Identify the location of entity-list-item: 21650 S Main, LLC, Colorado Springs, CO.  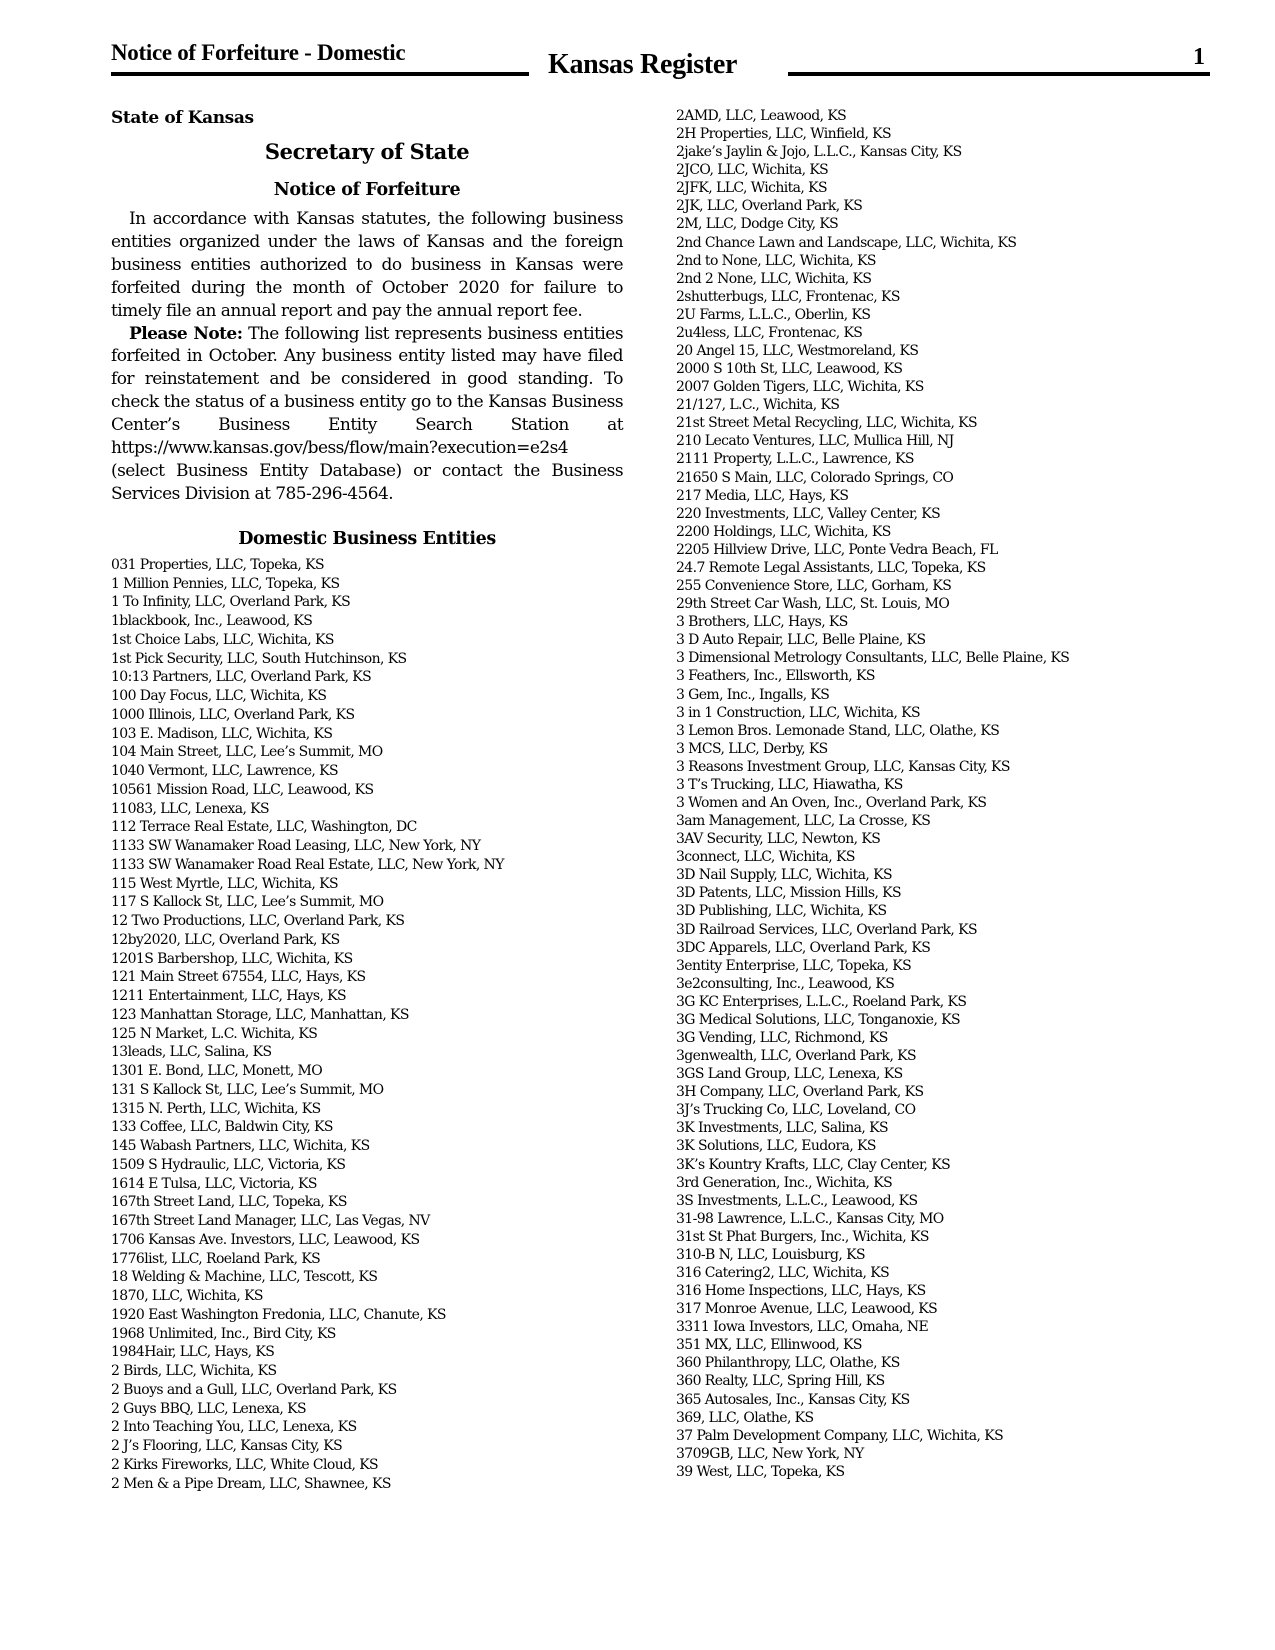
(815, 477).